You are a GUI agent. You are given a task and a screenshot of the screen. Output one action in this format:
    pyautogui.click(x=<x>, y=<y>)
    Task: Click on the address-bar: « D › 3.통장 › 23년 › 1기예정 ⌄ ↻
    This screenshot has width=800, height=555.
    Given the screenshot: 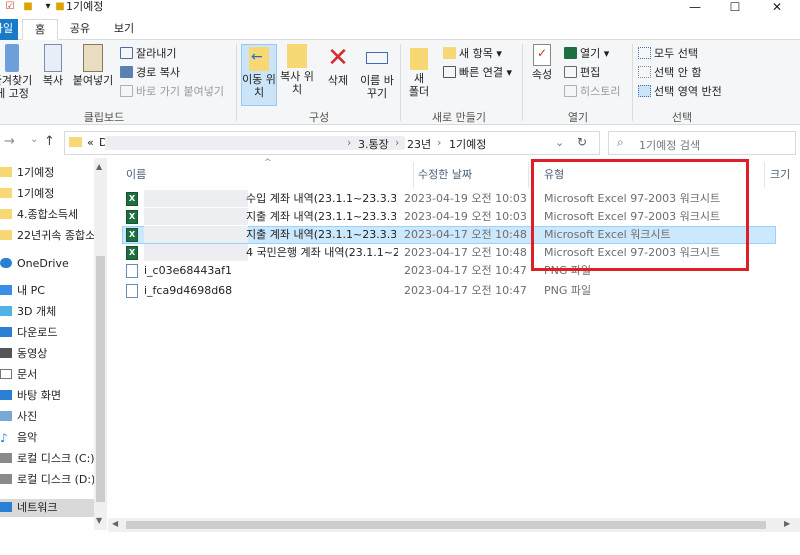 What is the action you would take?
    pyautogui.click(x=332, y=143)
    